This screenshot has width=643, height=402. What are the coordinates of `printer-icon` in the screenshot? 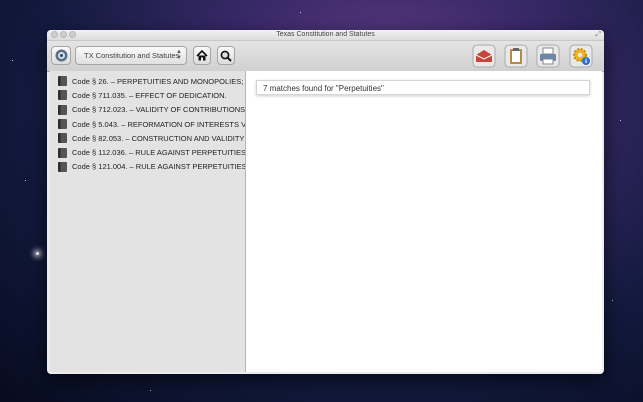 It's located at (548, 56).